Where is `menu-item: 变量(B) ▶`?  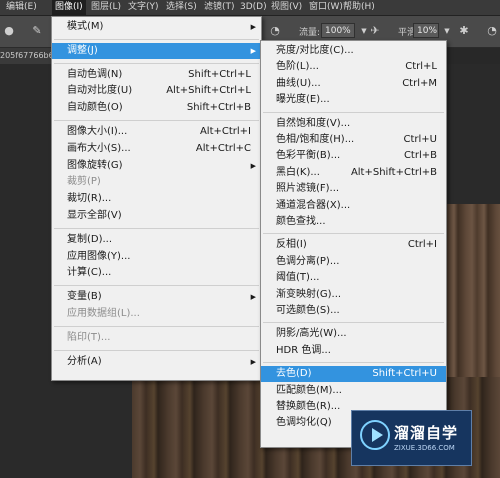
menu-item: 变量(B) ▶ is located at coordinates (156, 297).